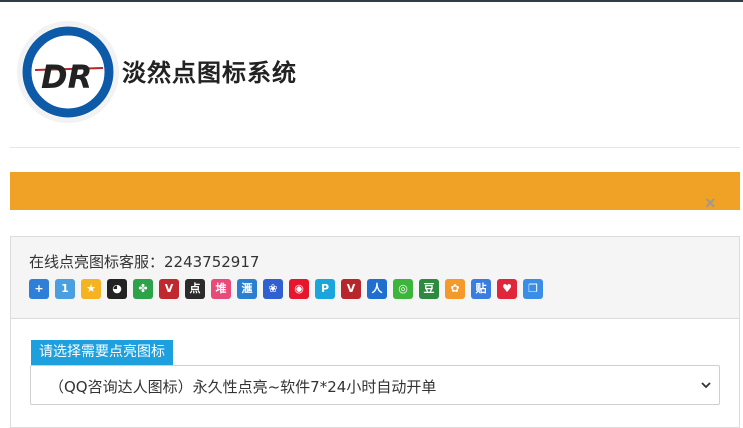 This screenshot has height=428, width=743. What do you see at coordinates (143, 289) in the screenshot?
I see `clover-icon: ✤` at bounding box center [143, 289].